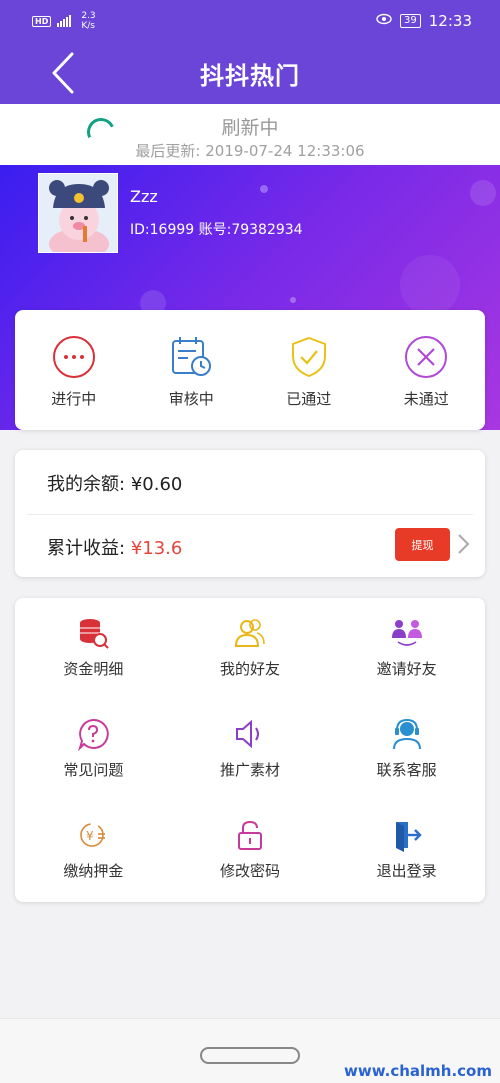  I want to click on menu-invite-friends: 邀请好友, so click(406, 648).